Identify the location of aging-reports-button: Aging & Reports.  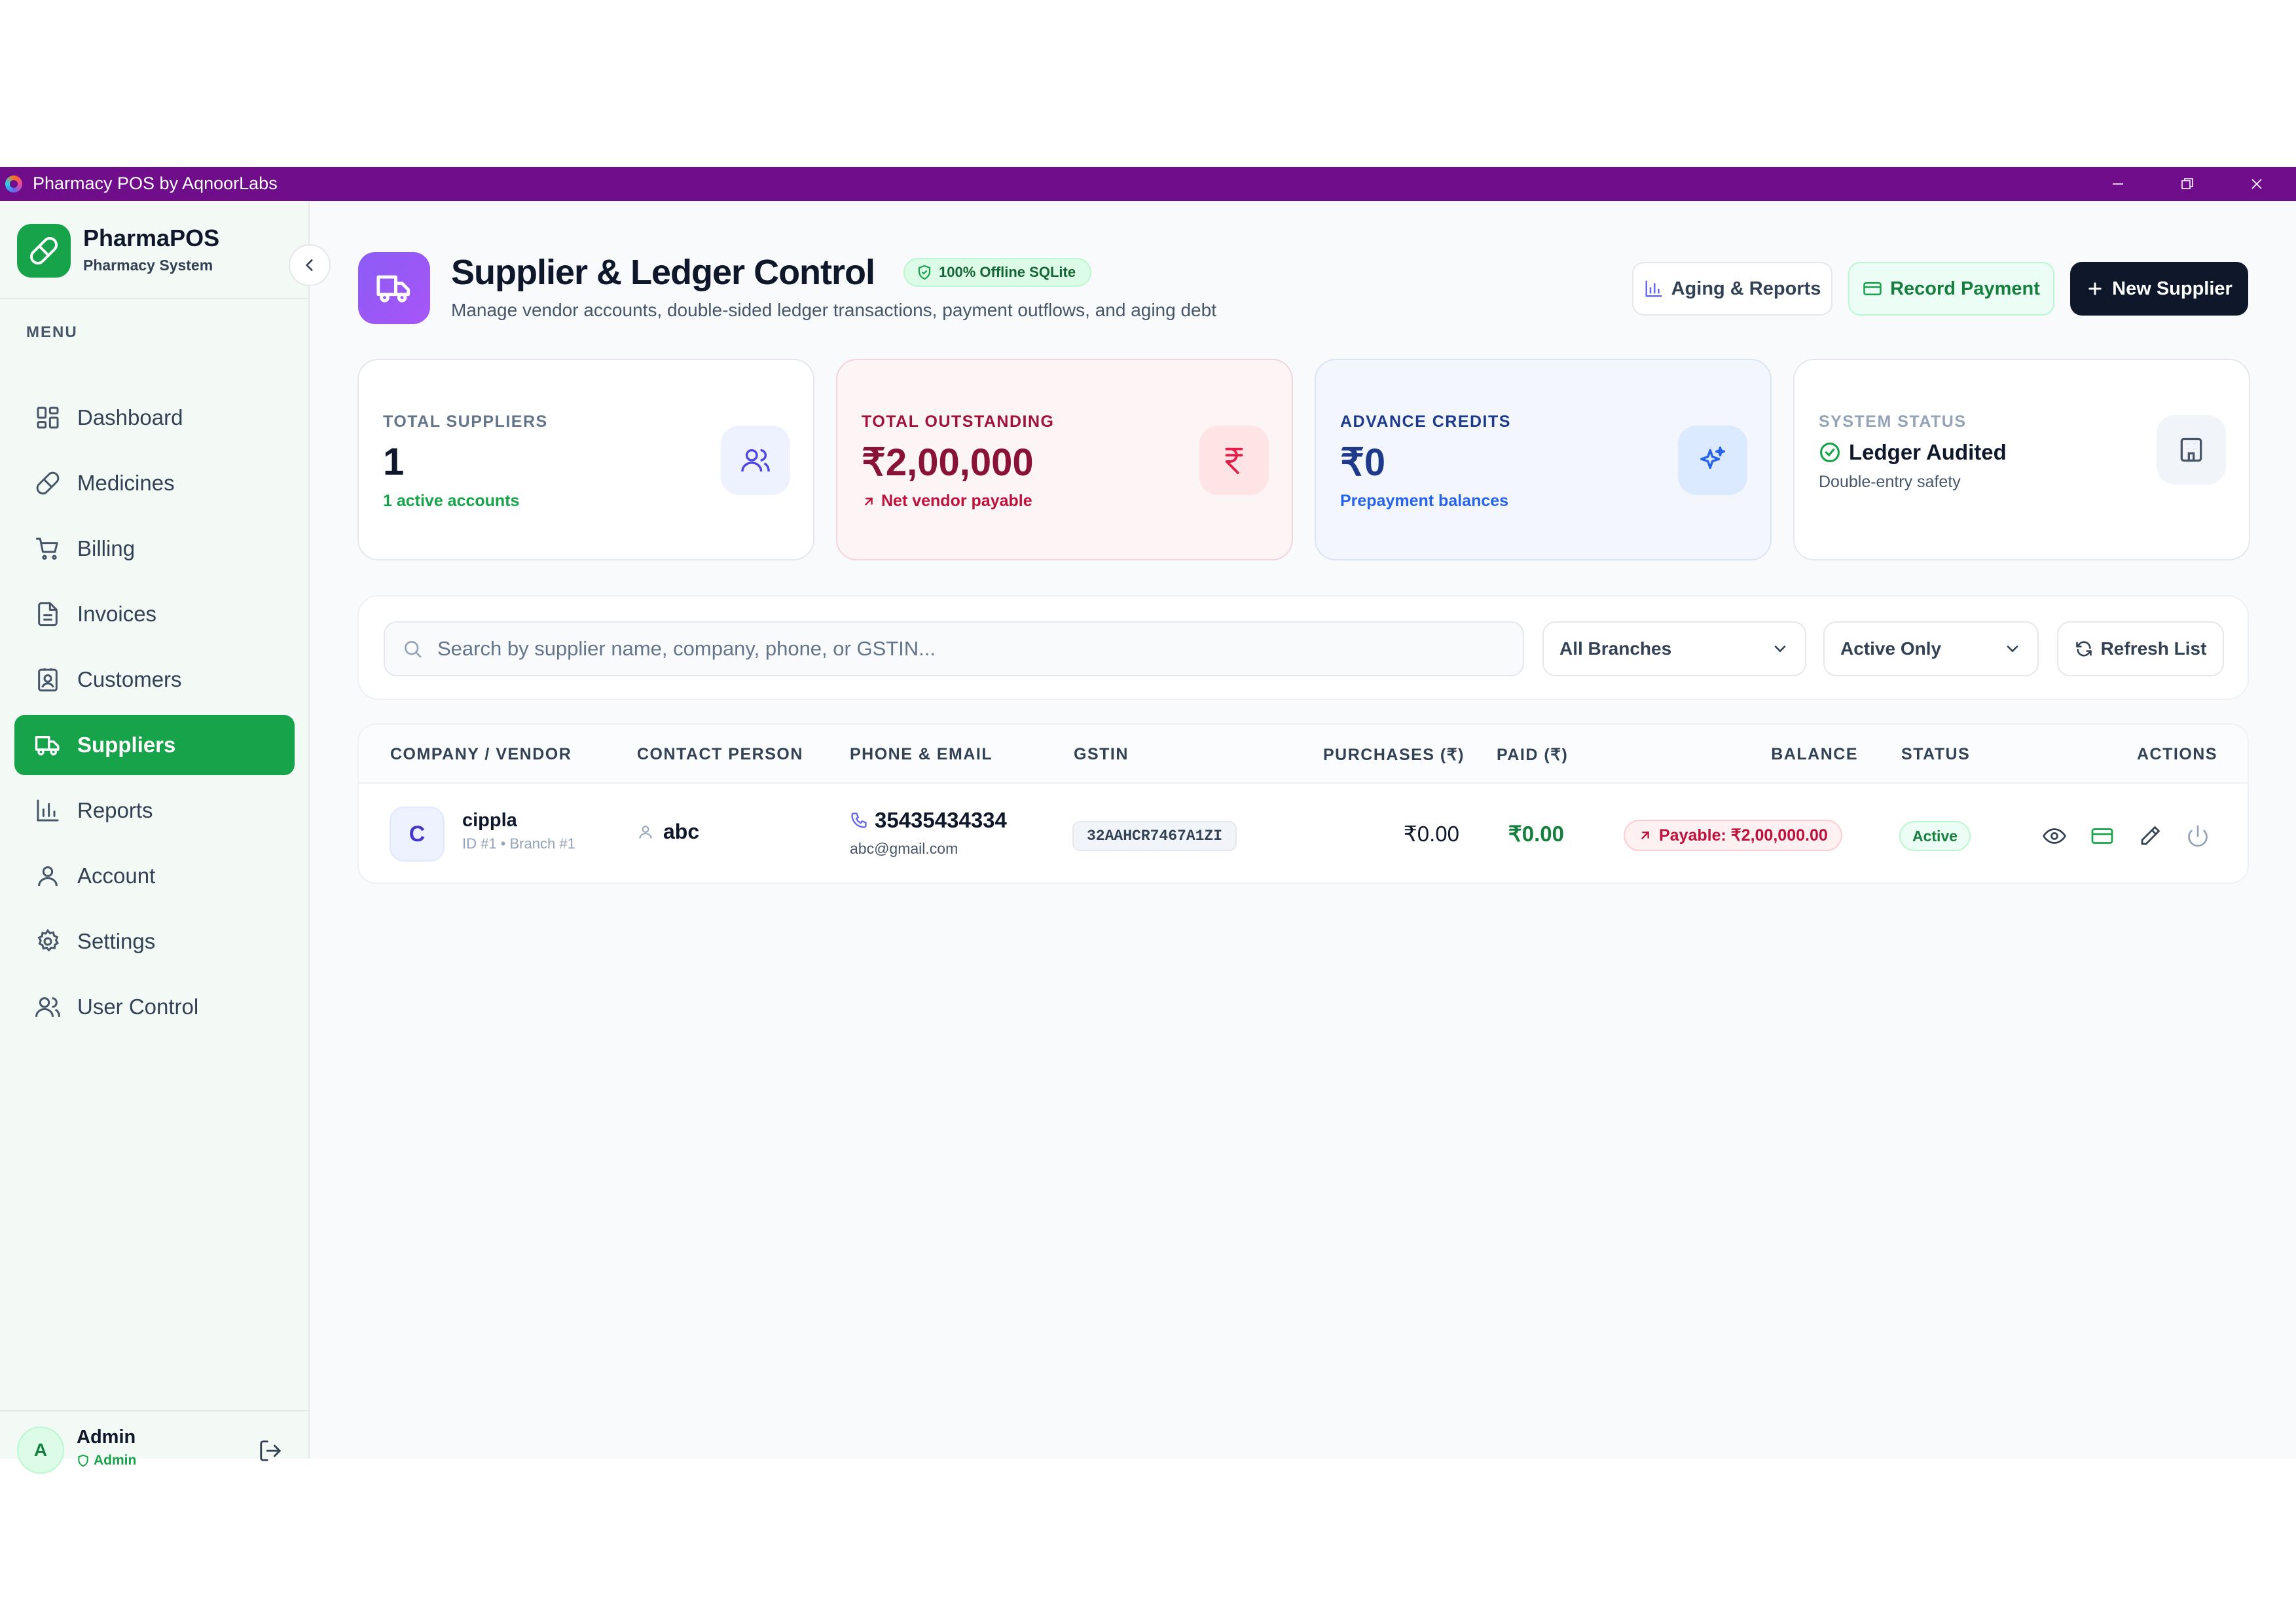
(1732, 289).